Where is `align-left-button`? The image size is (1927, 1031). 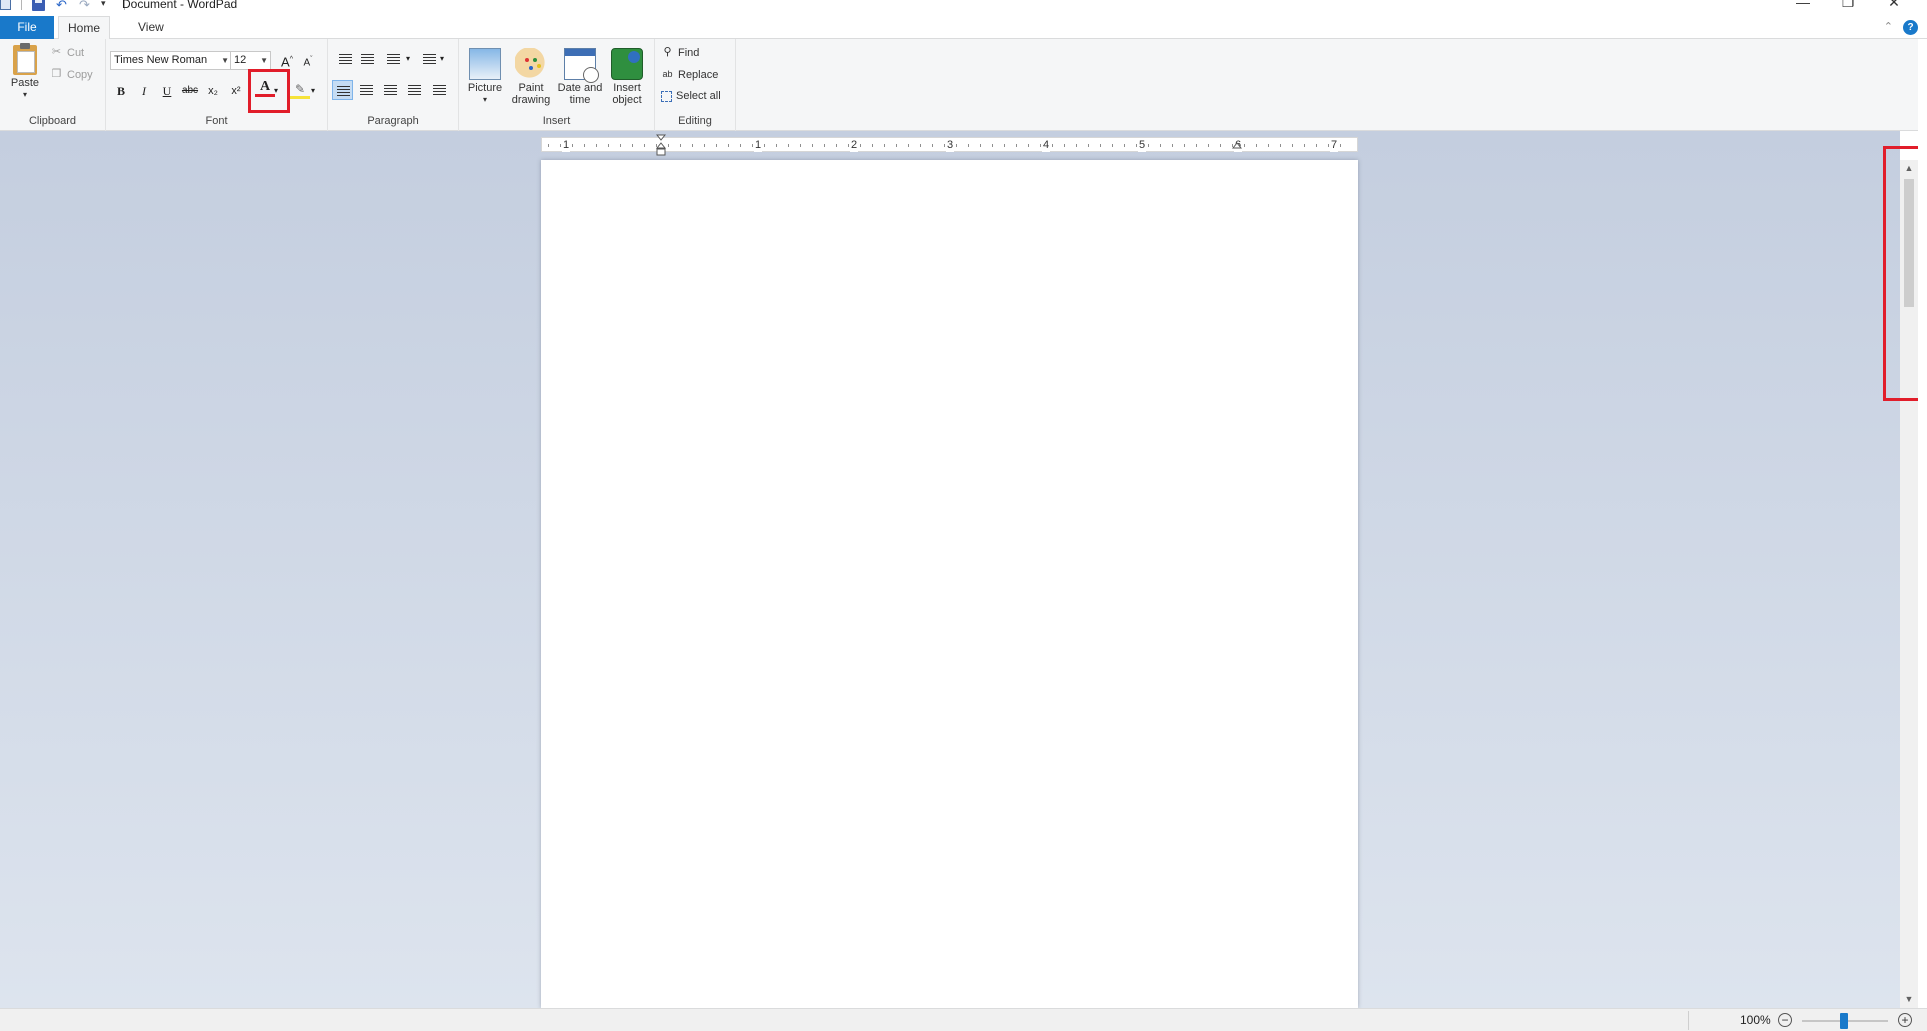
align-left-button is located at coordinates (342, 90).